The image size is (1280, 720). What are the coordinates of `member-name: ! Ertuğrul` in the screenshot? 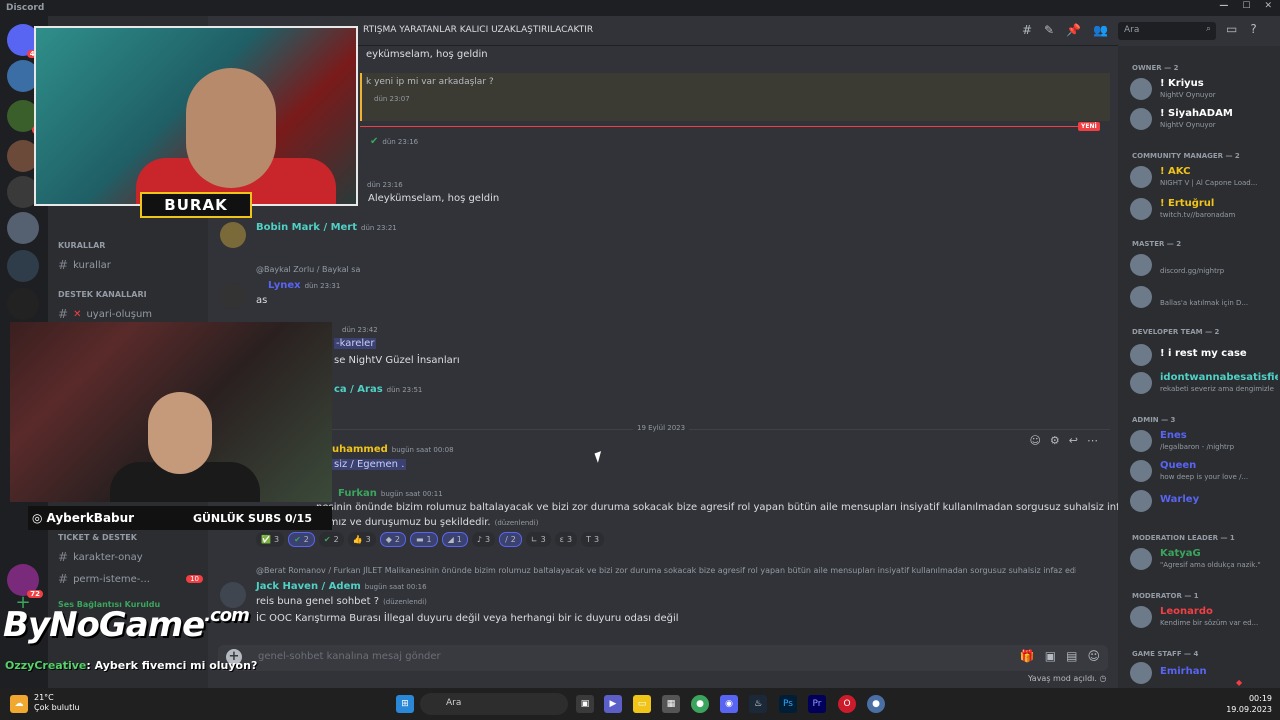 It's located at (1187, 203).